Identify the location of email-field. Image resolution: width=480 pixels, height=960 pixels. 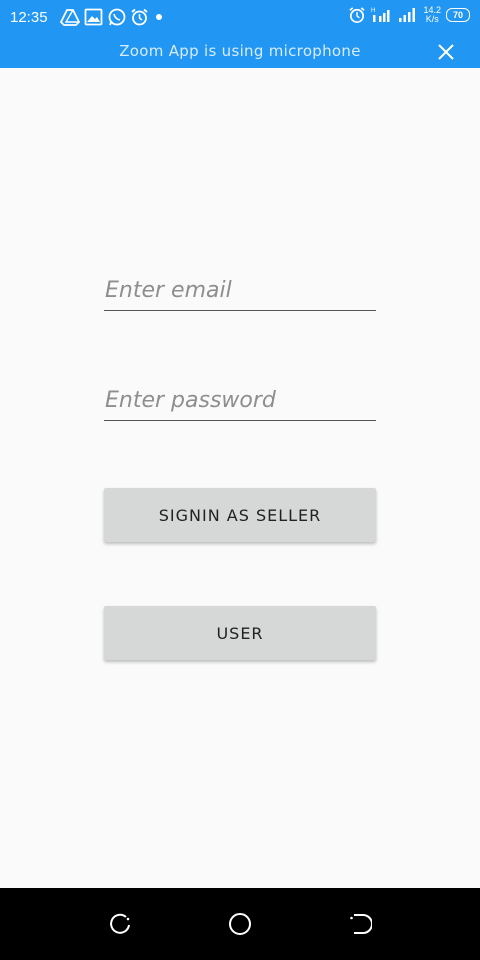
(240, 290).